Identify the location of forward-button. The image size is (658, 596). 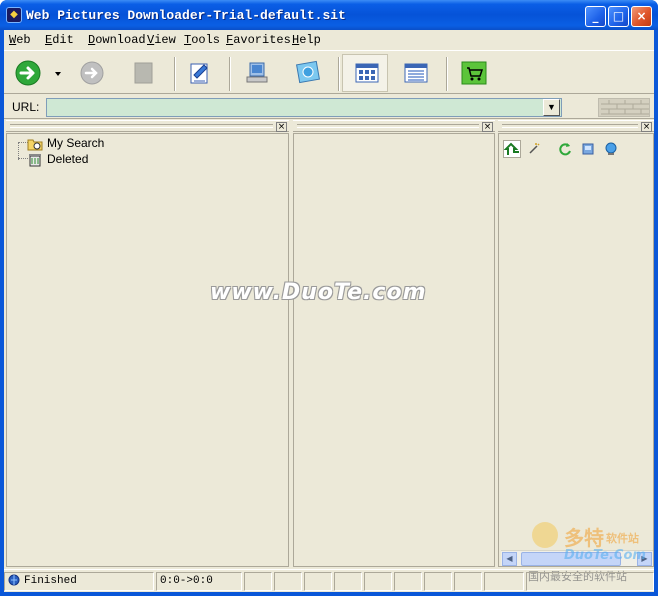
(92, 73).